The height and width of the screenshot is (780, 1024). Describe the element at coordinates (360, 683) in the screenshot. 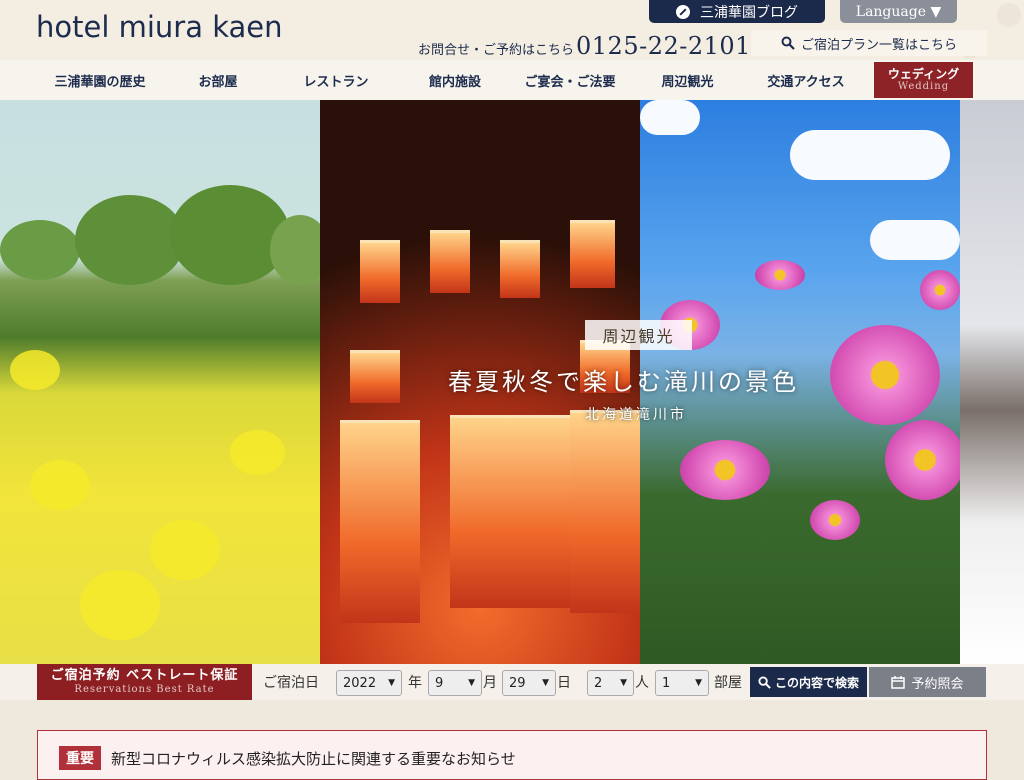

I see `year-value: 2022` at that location.